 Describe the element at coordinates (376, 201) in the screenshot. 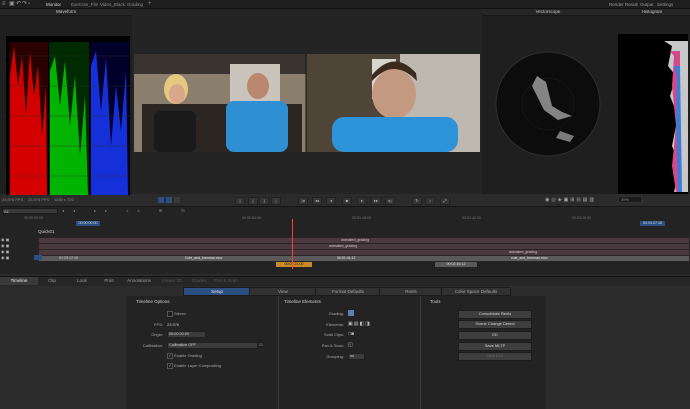

I see `next-clip-button: ▸▸` at that location.